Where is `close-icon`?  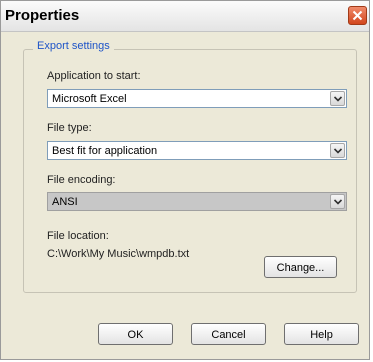
close-icon is located at coordinates (357, 15).